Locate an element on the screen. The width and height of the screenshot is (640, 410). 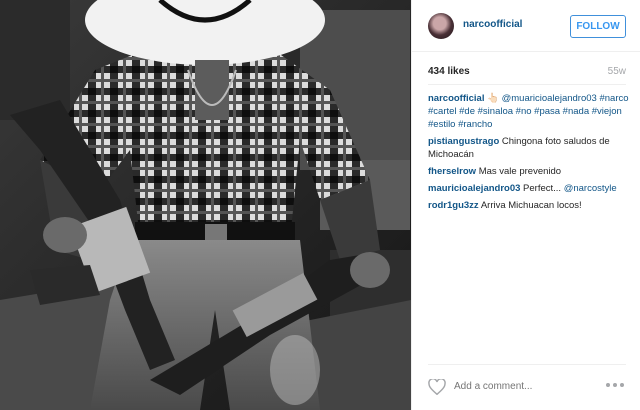
heart-icon is located at coordinates (437, 389).